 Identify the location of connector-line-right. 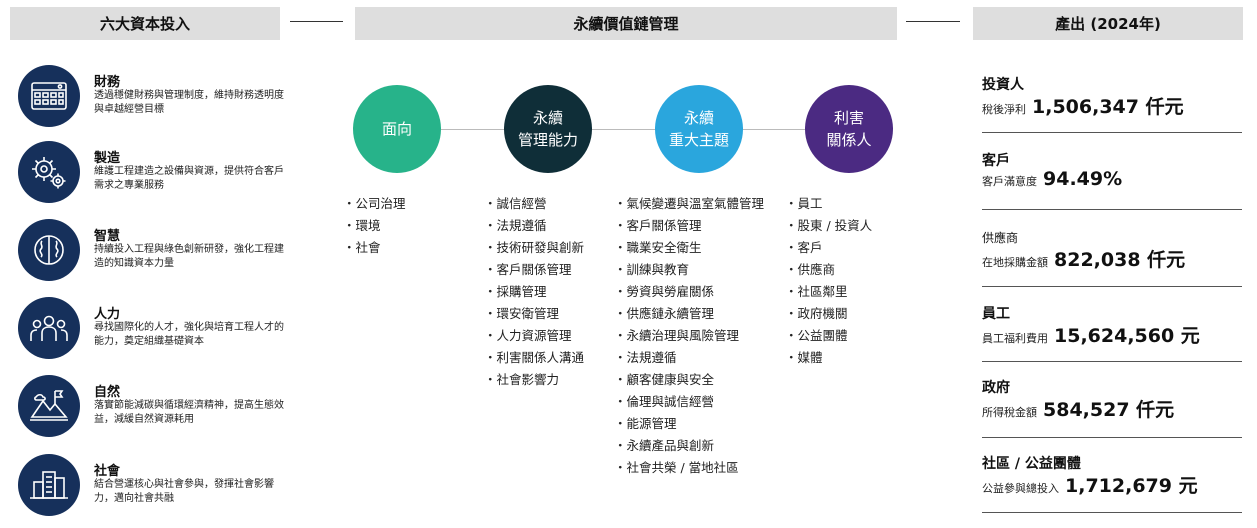
(933, 21).